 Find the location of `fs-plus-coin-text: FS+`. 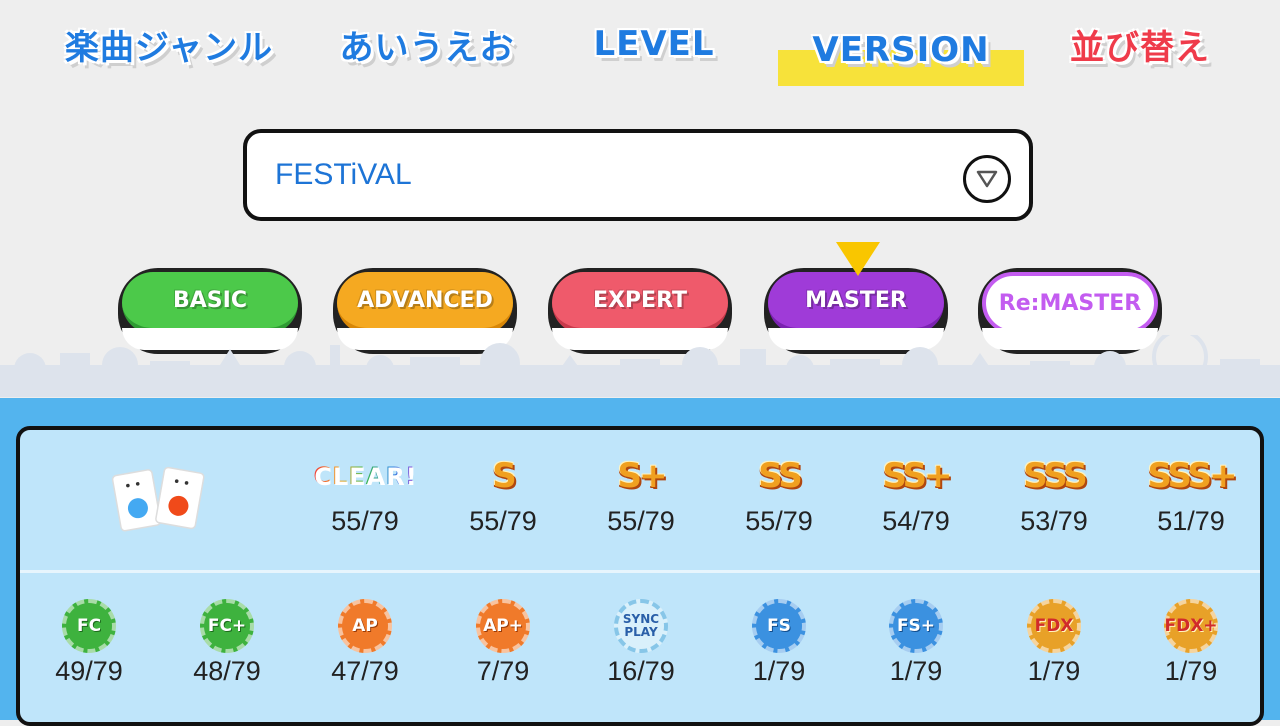

fs-plus-coin-text: FS+ is located at coordinates (916, 626).